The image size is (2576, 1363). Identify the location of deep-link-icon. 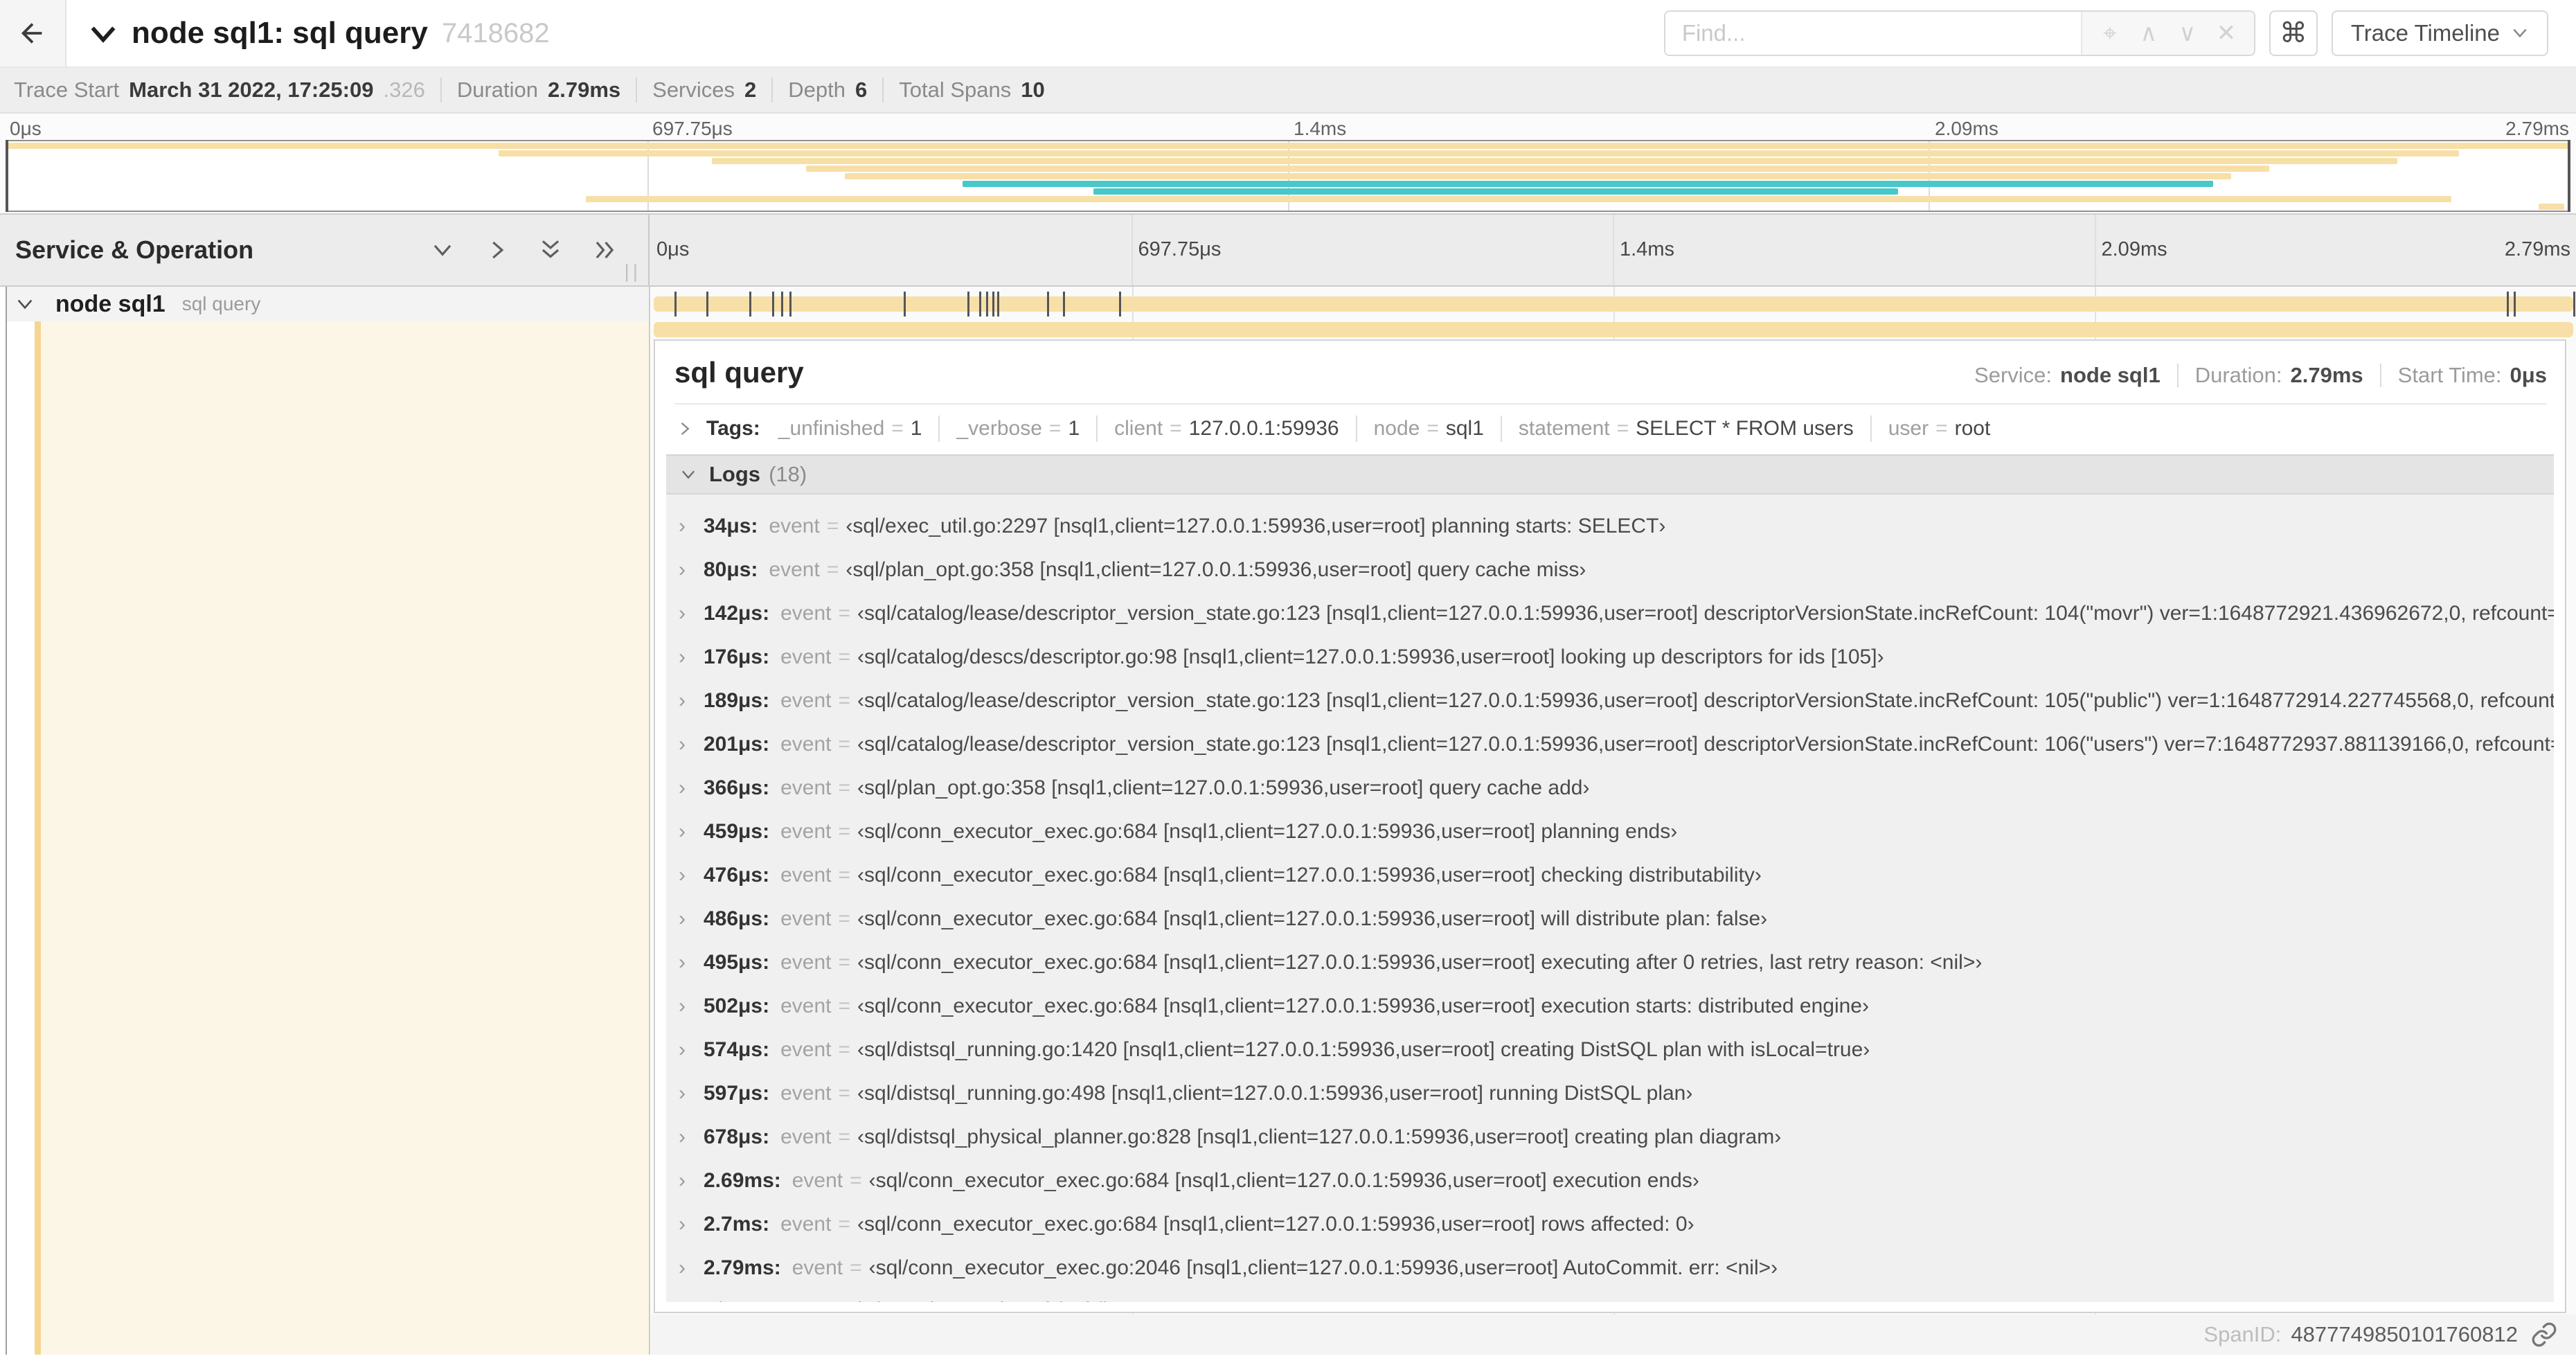
(2544, 1335).